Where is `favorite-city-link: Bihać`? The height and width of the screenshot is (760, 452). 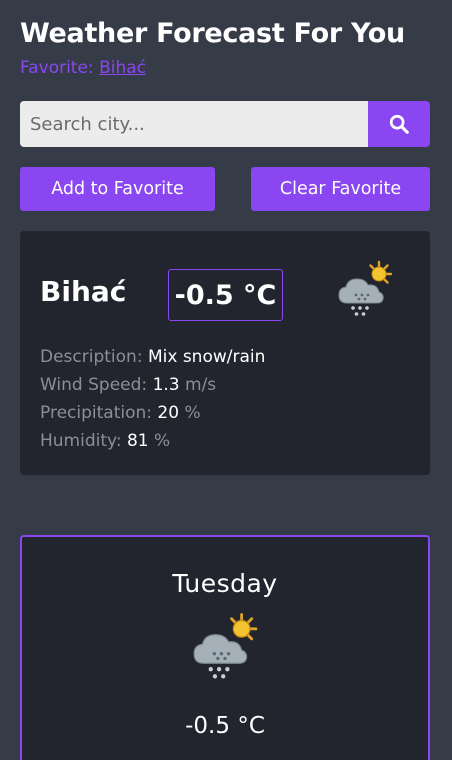
favorite-city-link: Bihać is located at coordinates (122, 68).